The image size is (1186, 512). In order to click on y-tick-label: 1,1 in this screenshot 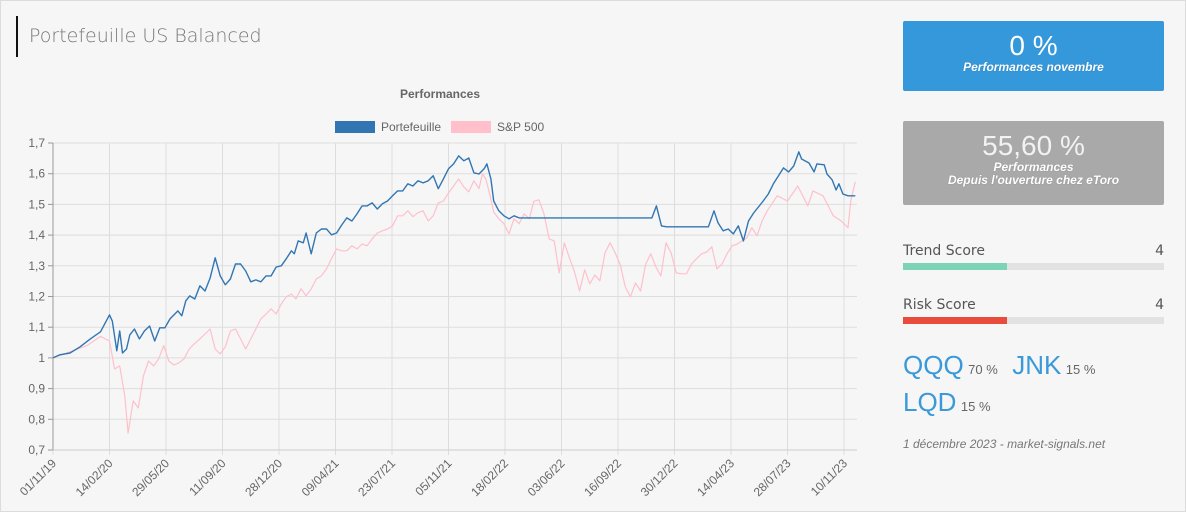, I will do `click(36, 327)`.